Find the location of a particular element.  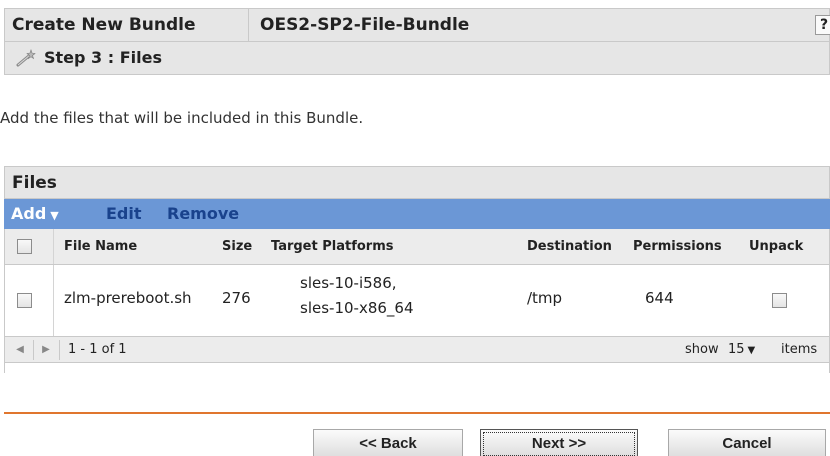

permissions-cell: 644 is located at coordinates (659, 298).